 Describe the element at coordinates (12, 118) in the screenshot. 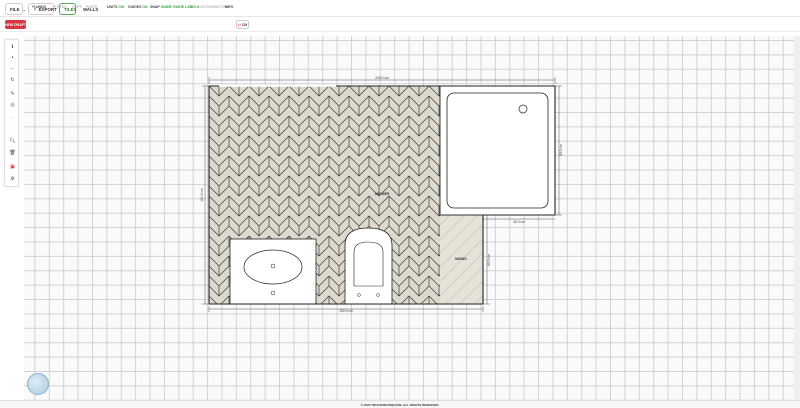

I see `circle-icon: ○` at that location.